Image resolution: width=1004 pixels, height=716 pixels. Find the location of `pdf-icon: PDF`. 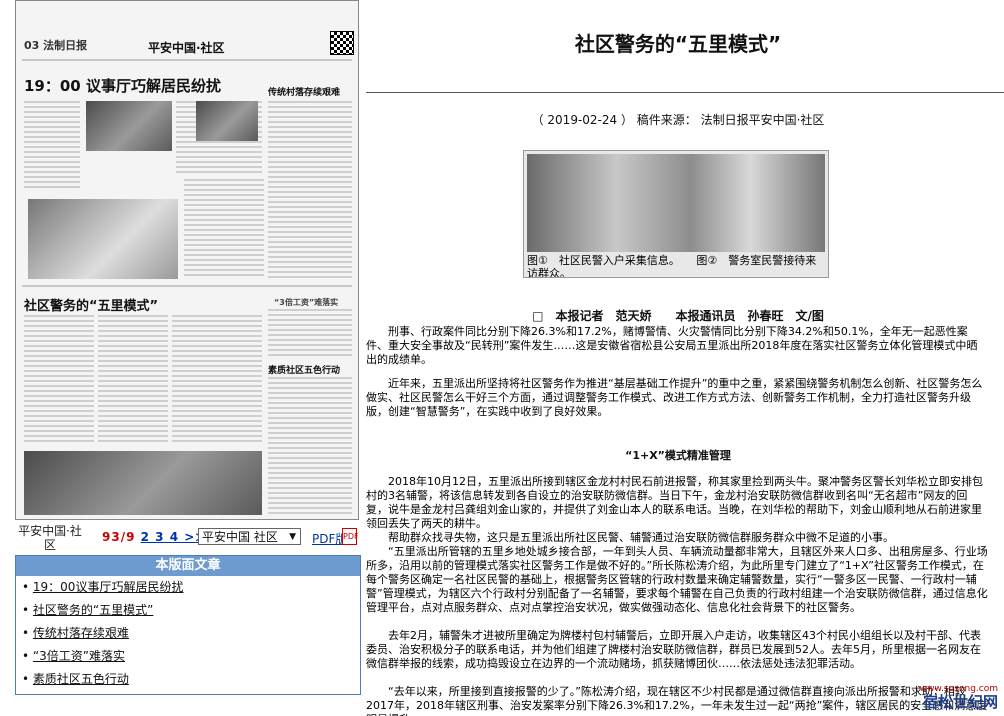

pdf-icon: PDF is located at coordinates (350, 536).